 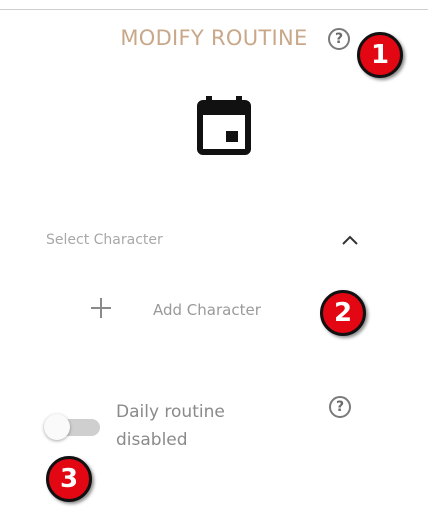 What do you see at coordinates (214, 38) in the screenshot?
I see `page-title: MODIFY ROUTINE` at bounding box center [214, 38].